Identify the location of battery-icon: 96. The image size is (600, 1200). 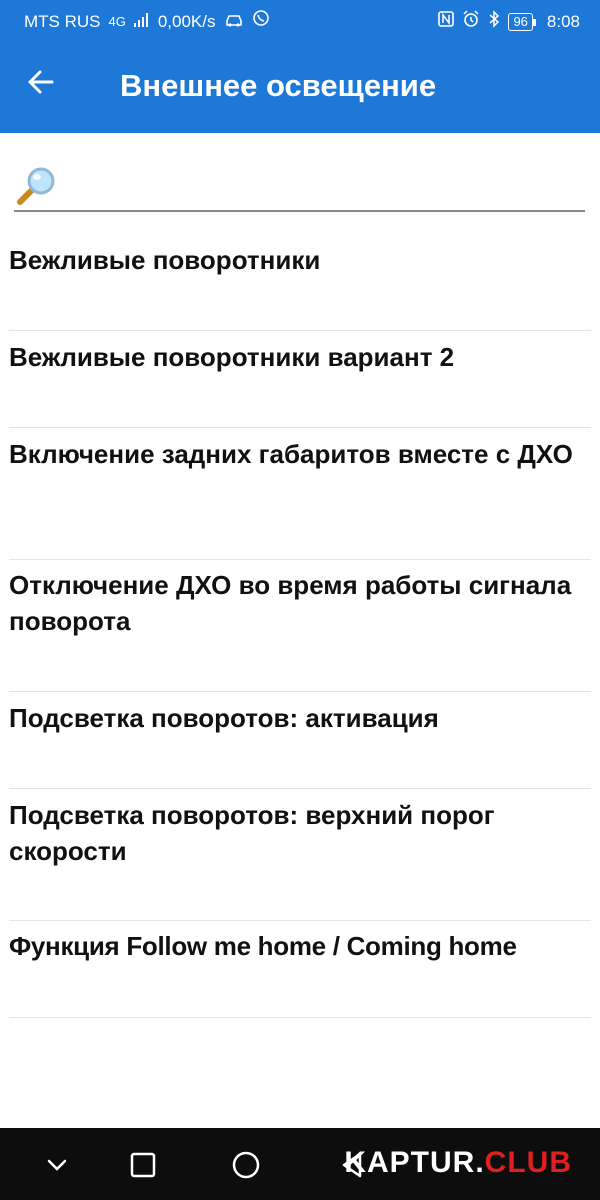
(522, 21).